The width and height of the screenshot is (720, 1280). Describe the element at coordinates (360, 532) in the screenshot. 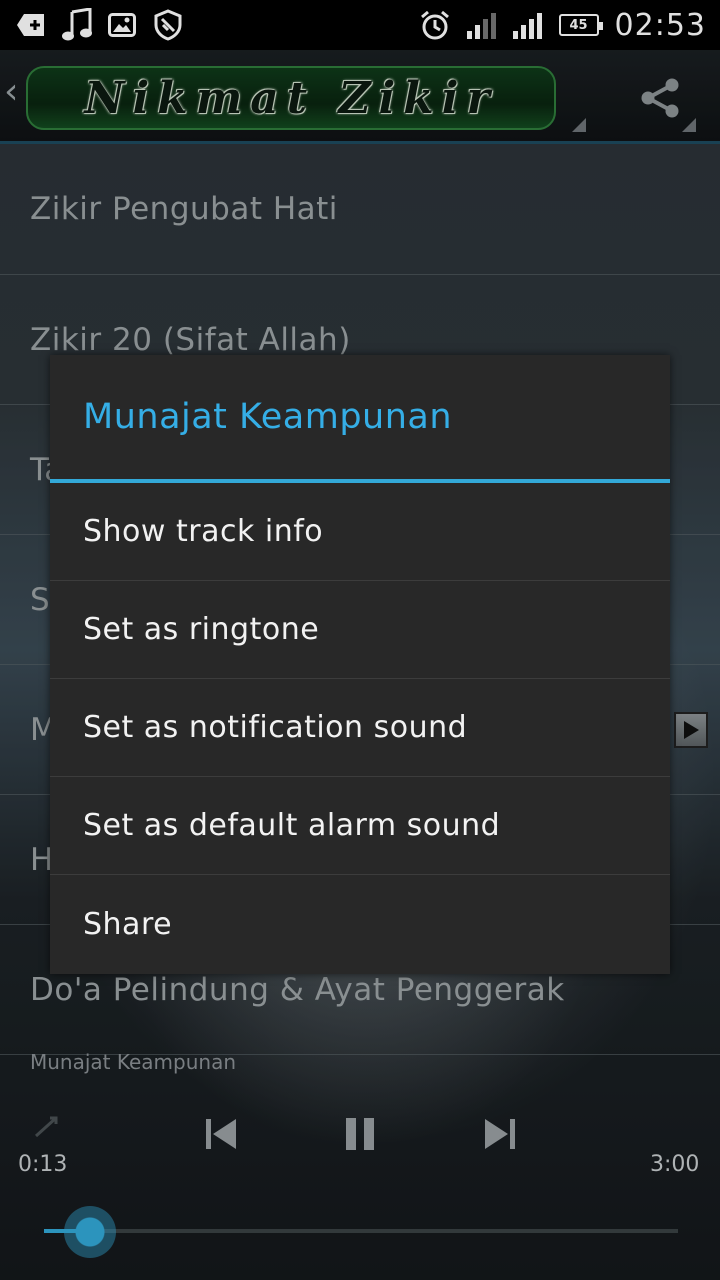

I see `menu-item-show-track-info: Show track info` at that location.